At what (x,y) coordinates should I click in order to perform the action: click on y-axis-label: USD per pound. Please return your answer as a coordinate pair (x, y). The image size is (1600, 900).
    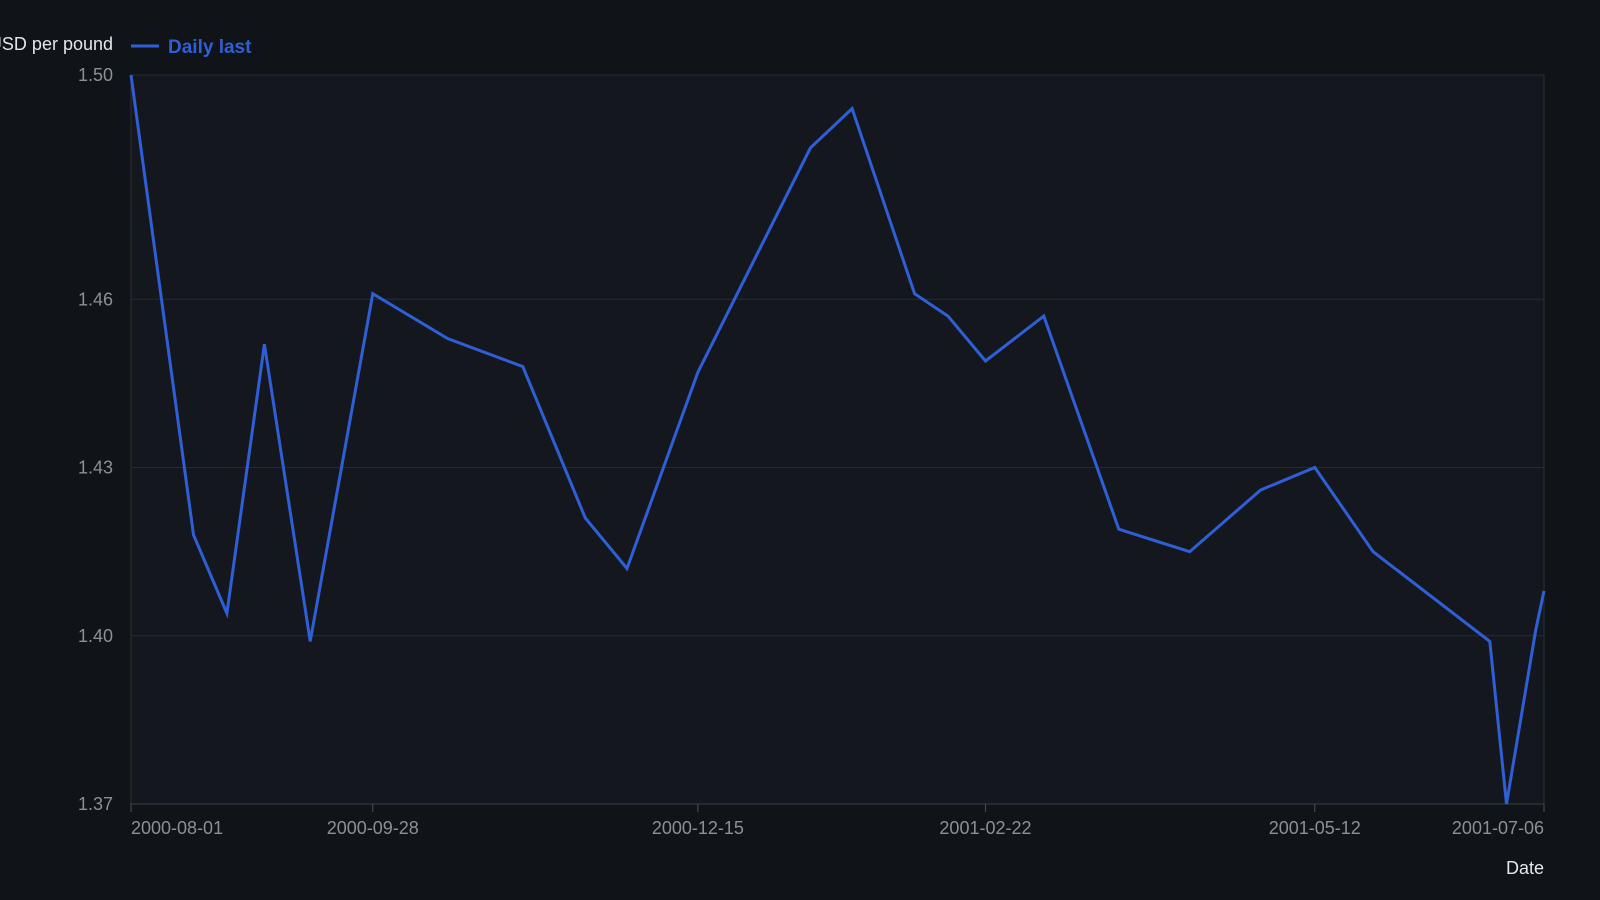
    Looking at the image, I should click on (56, 44).